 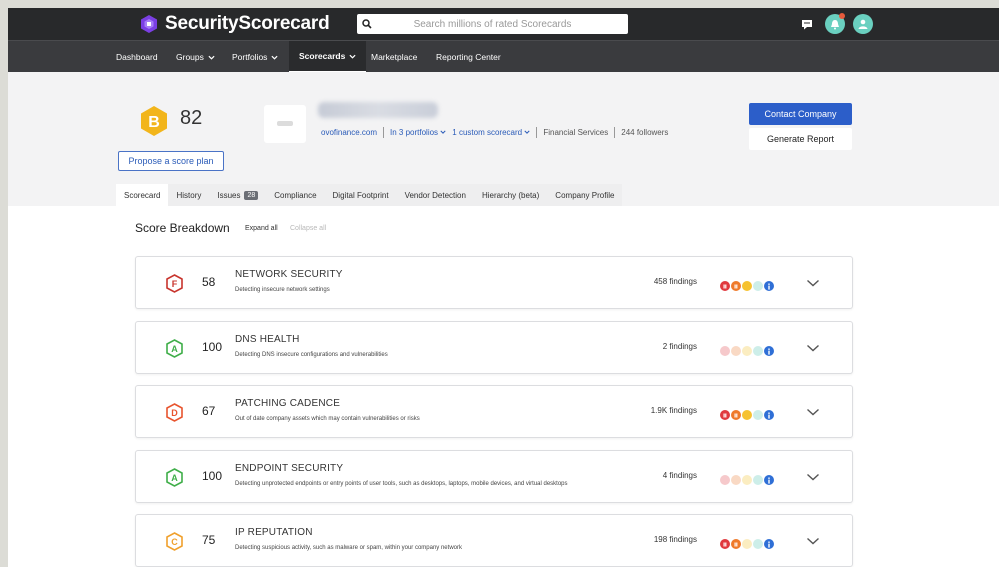 I want to click on factor-grade-letter: C, so click(x=174, y=542).